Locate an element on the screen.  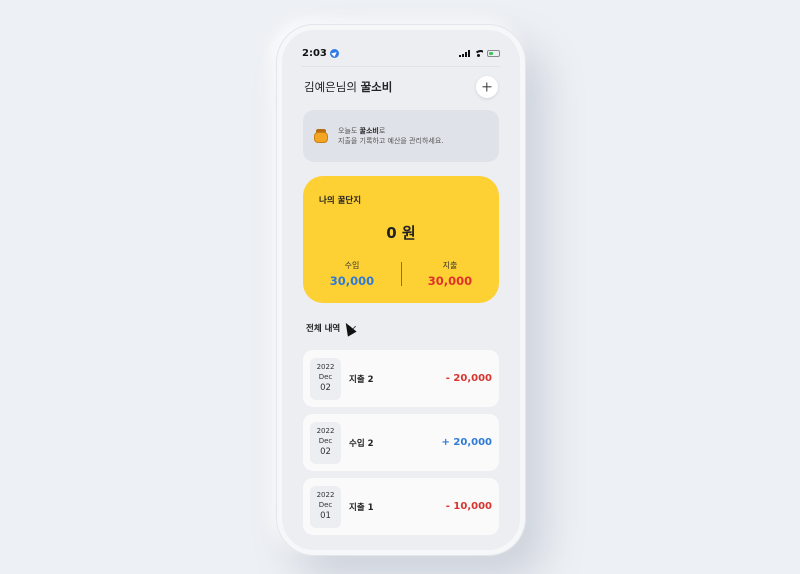
income-label: 수입 is located at coordinates (352, 265).